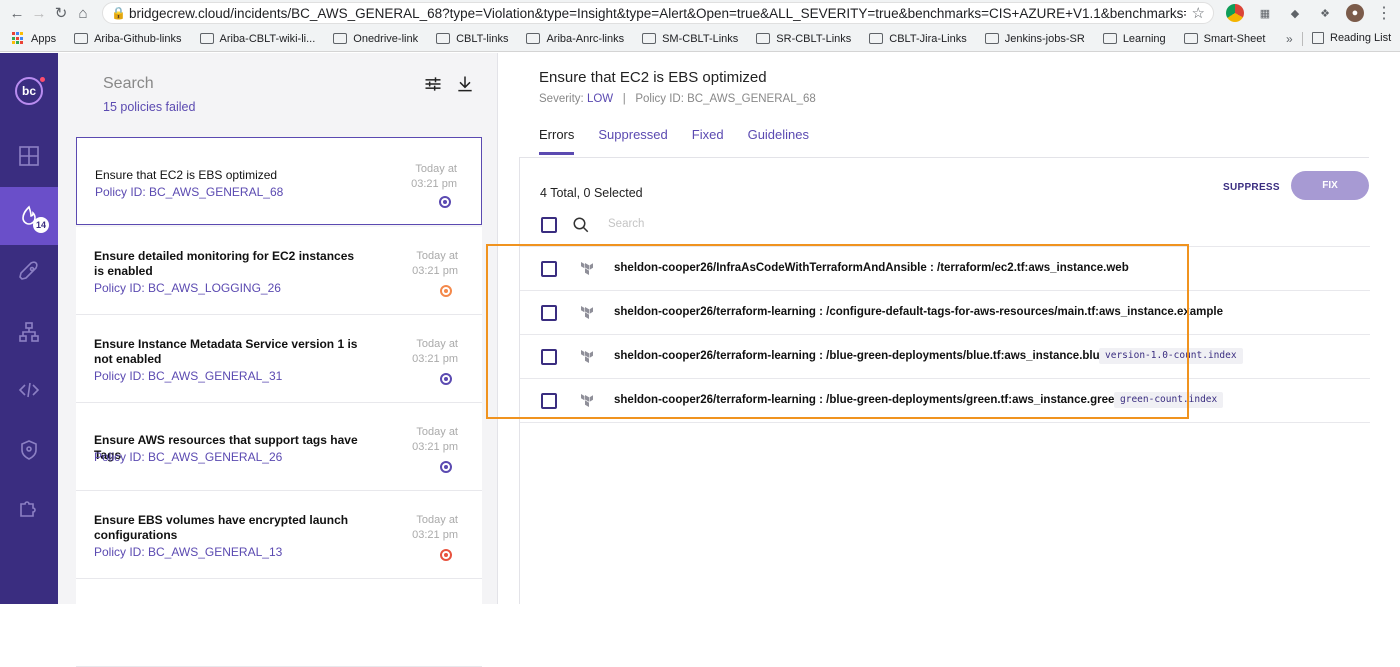 This screenshot has height=667, width=1400. I want to click on bookmark-folder: CBLT-links, so click(472, 39).